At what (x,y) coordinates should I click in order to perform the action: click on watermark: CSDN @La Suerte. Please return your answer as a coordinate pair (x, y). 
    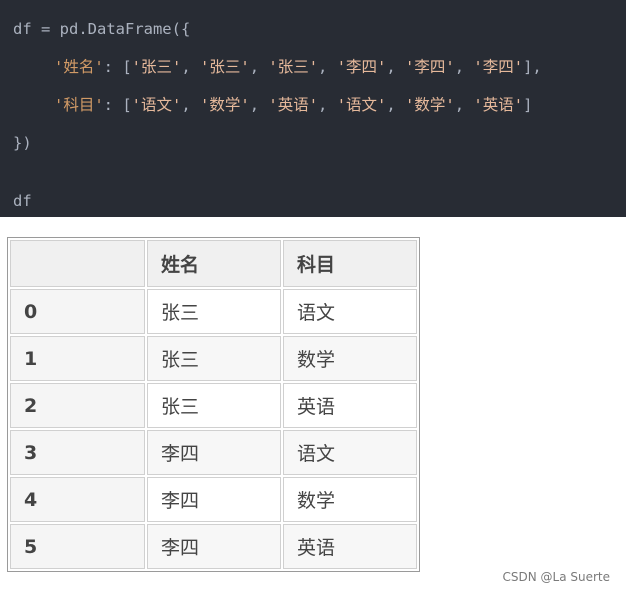
    Looking at the image, I should click on (556, 577).